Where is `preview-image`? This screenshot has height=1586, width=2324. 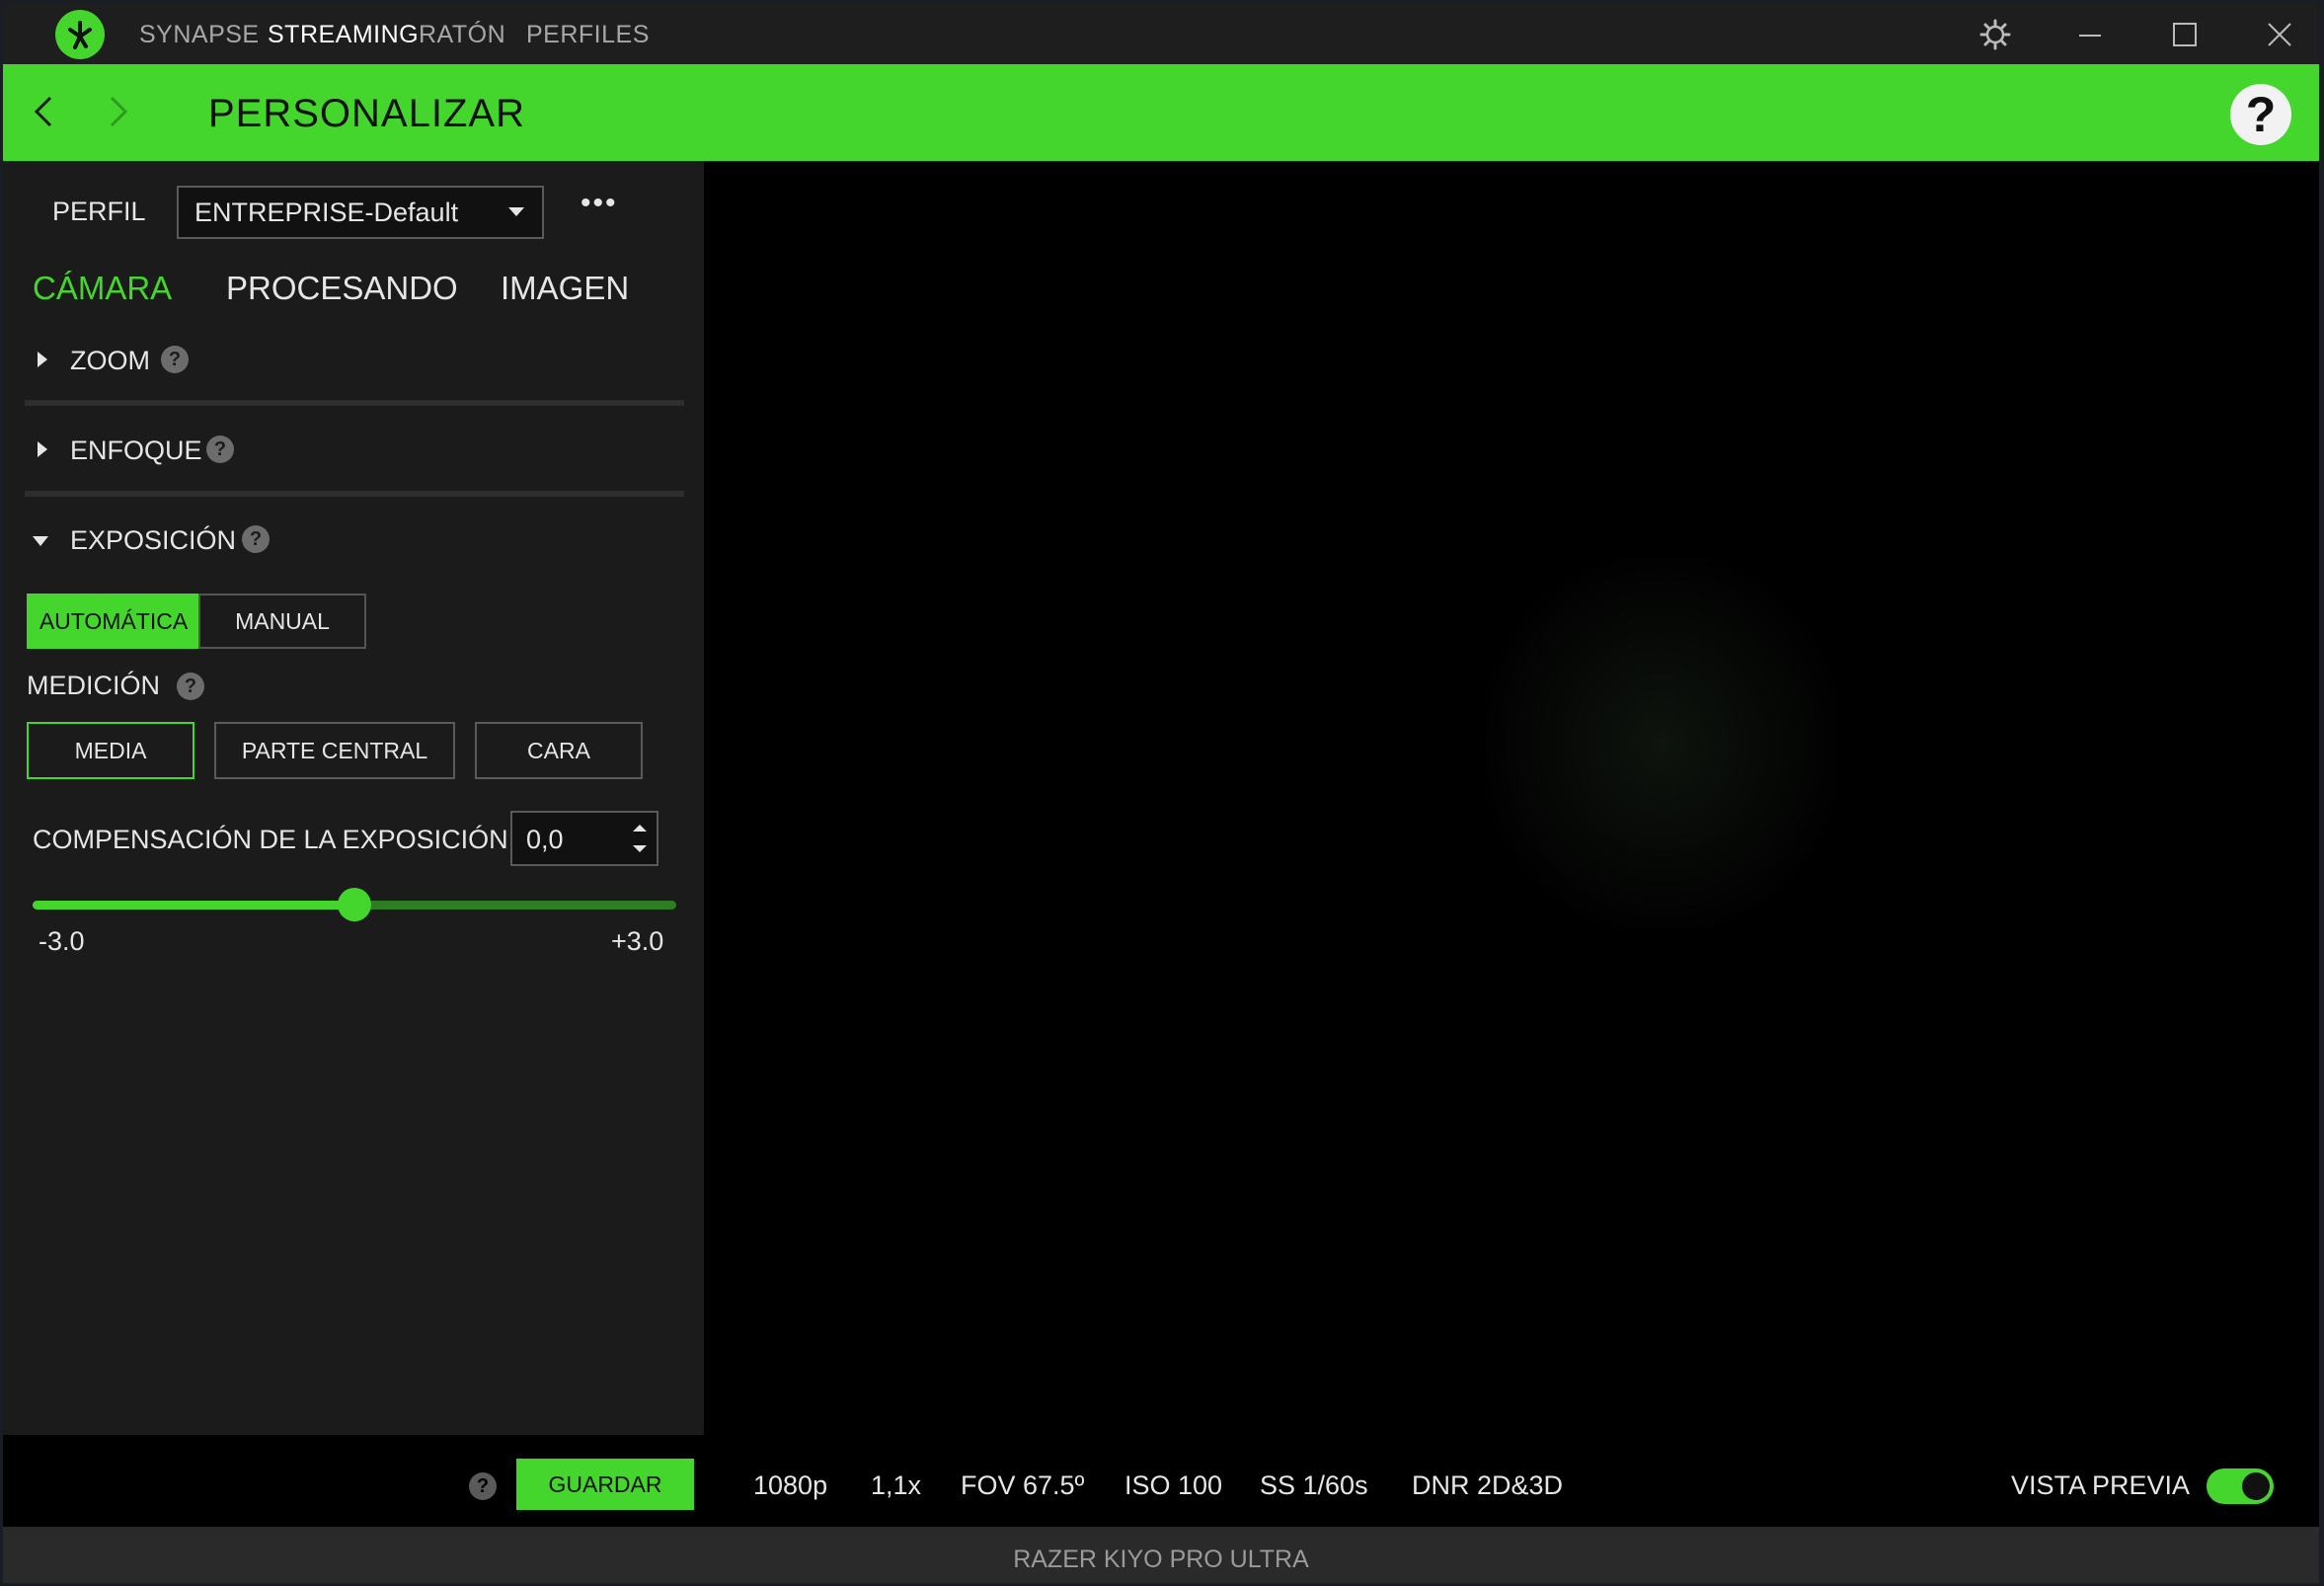
preview-image is located at coordinates (1661, 743).